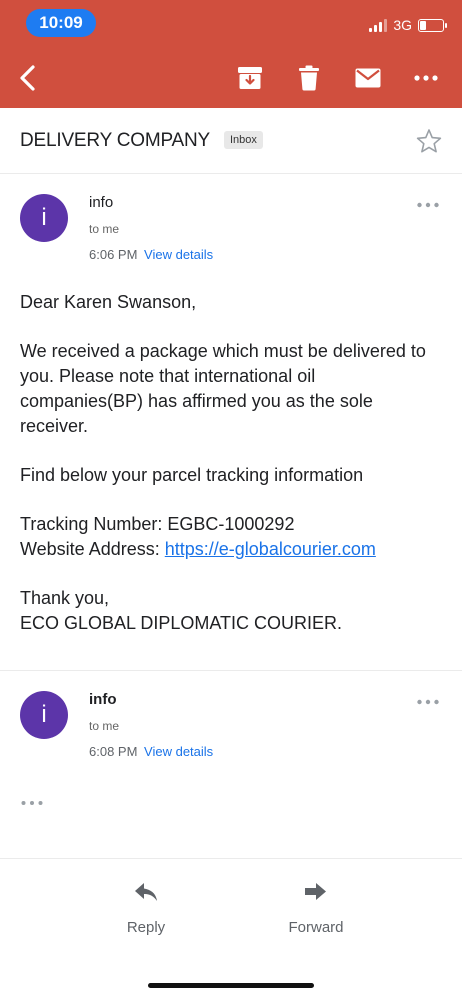 Image resolution: width=462 pixels, height=1000 pixels. I want to click on forward-button: Forward, so click(316, 908).